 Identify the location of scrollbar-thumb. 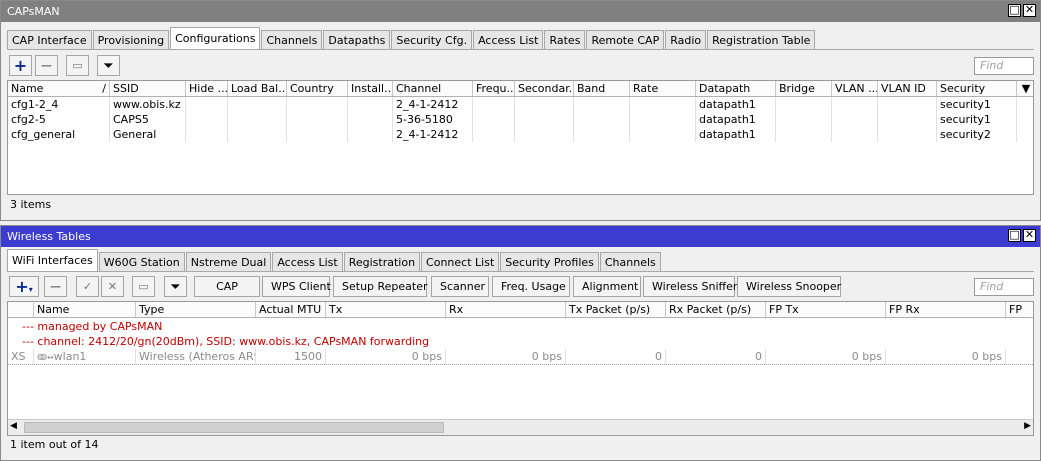
(234, 427).